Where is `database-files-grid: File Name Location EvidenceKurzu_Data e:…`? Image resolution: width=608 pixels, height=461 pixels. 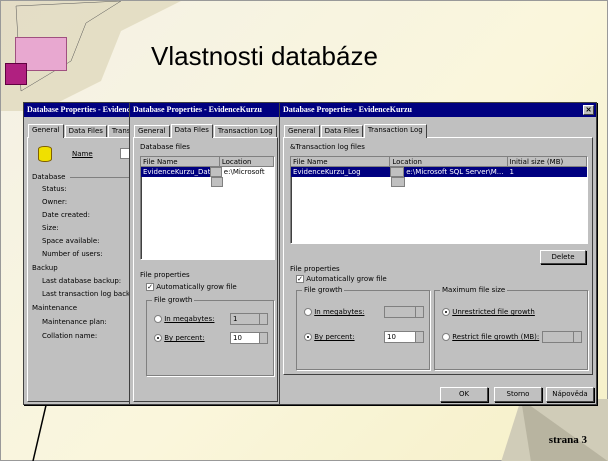
database-files-grid: File Name Location EvidenceKurzu_Data e:… is located at coordinates (207, 208).